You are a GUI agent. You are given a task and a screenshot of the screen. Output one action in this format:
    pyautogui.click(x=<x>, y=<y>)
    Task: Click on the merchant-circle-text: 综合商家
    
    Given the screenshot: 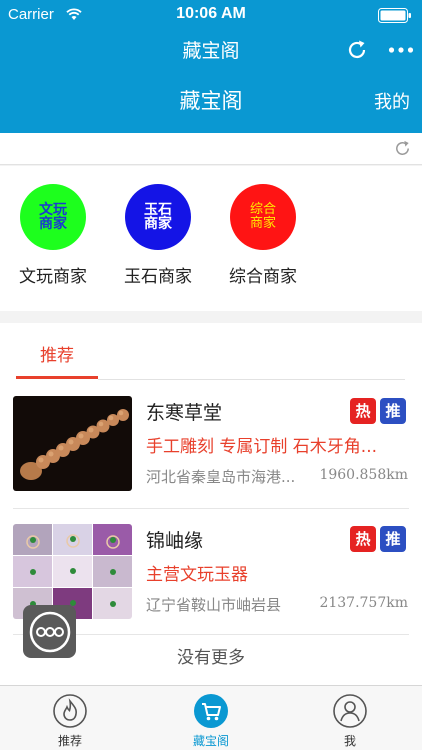 What is the action you would take?
    pyautogui.click(x=262, y=216)
    